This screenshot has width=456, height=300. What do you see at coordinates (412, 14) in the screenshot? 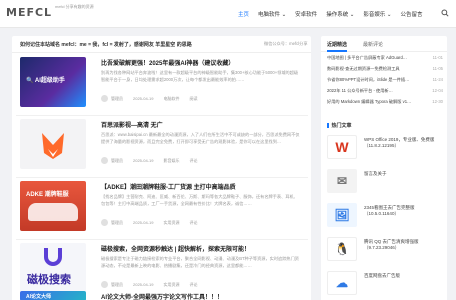
I see `nav-notice: 公告留言` at bounding box center [412, 14].